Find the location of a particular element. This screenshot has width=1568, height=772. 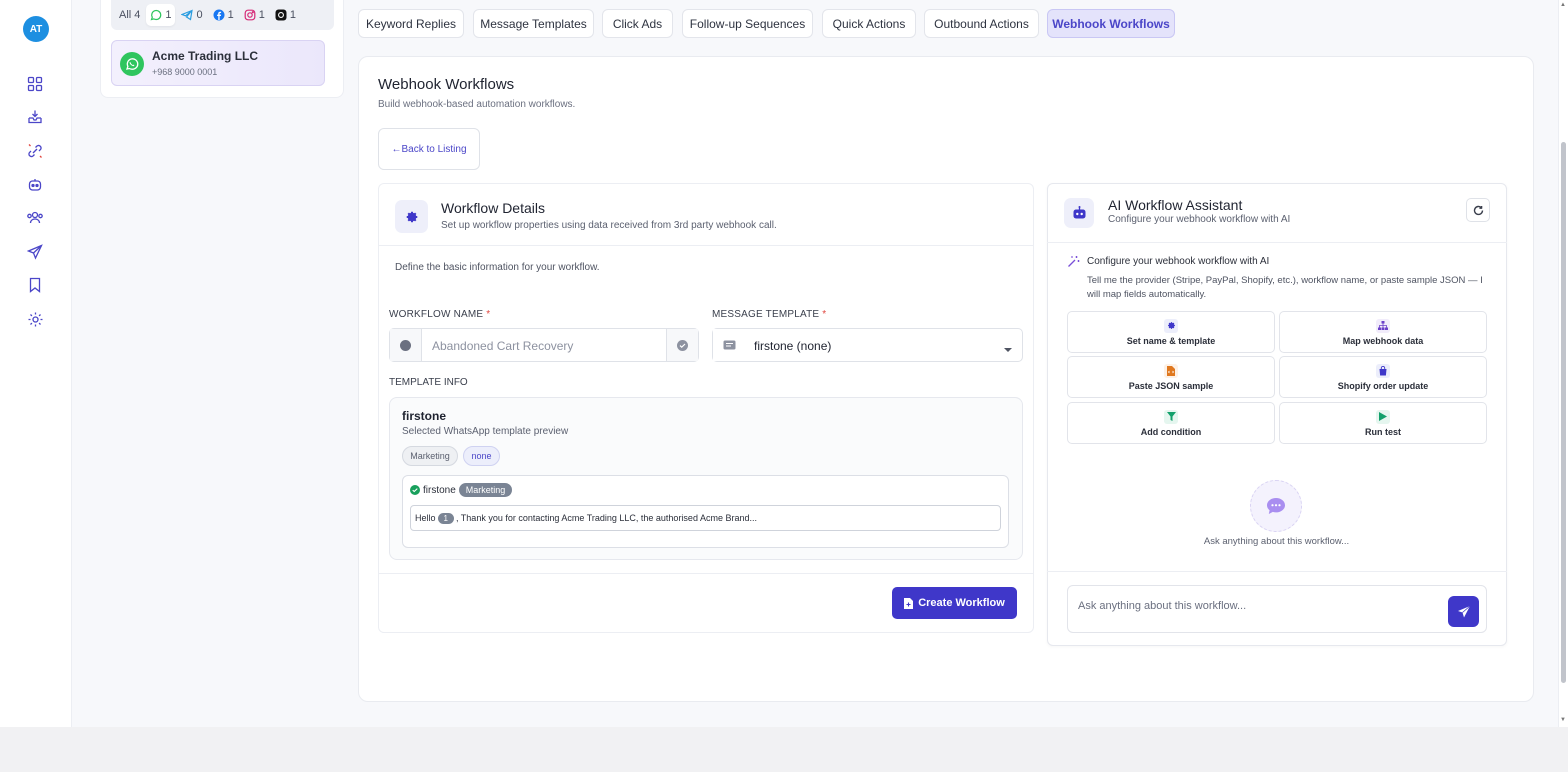

magic-wand-icon is located at coordinates (1073, 263).